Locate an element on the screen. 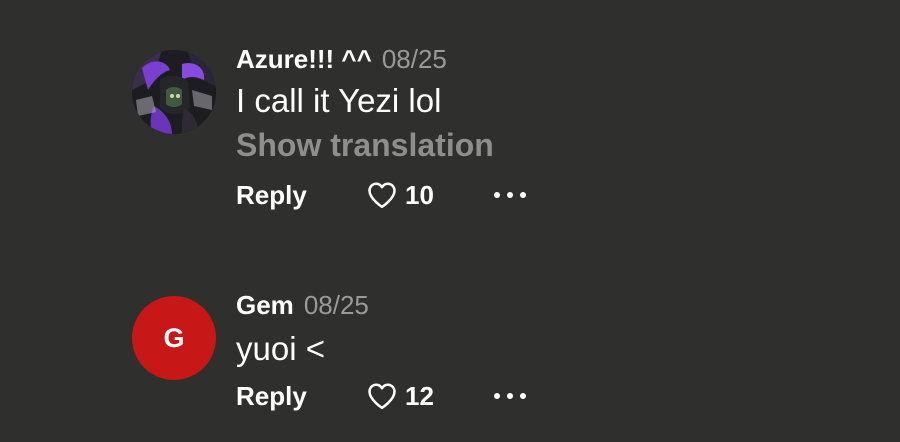 Image resolution: width=900 pixels, height=442 pixels. comment-actions: Reply 10 is located at coordinates (396, 195).